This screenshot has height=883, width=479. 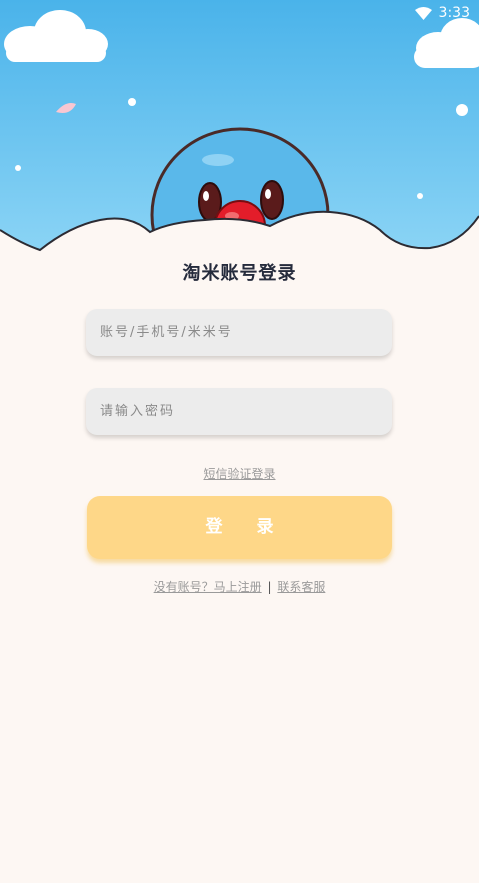 I want to click on status-time: 3:33, so click(x=454, y=13).